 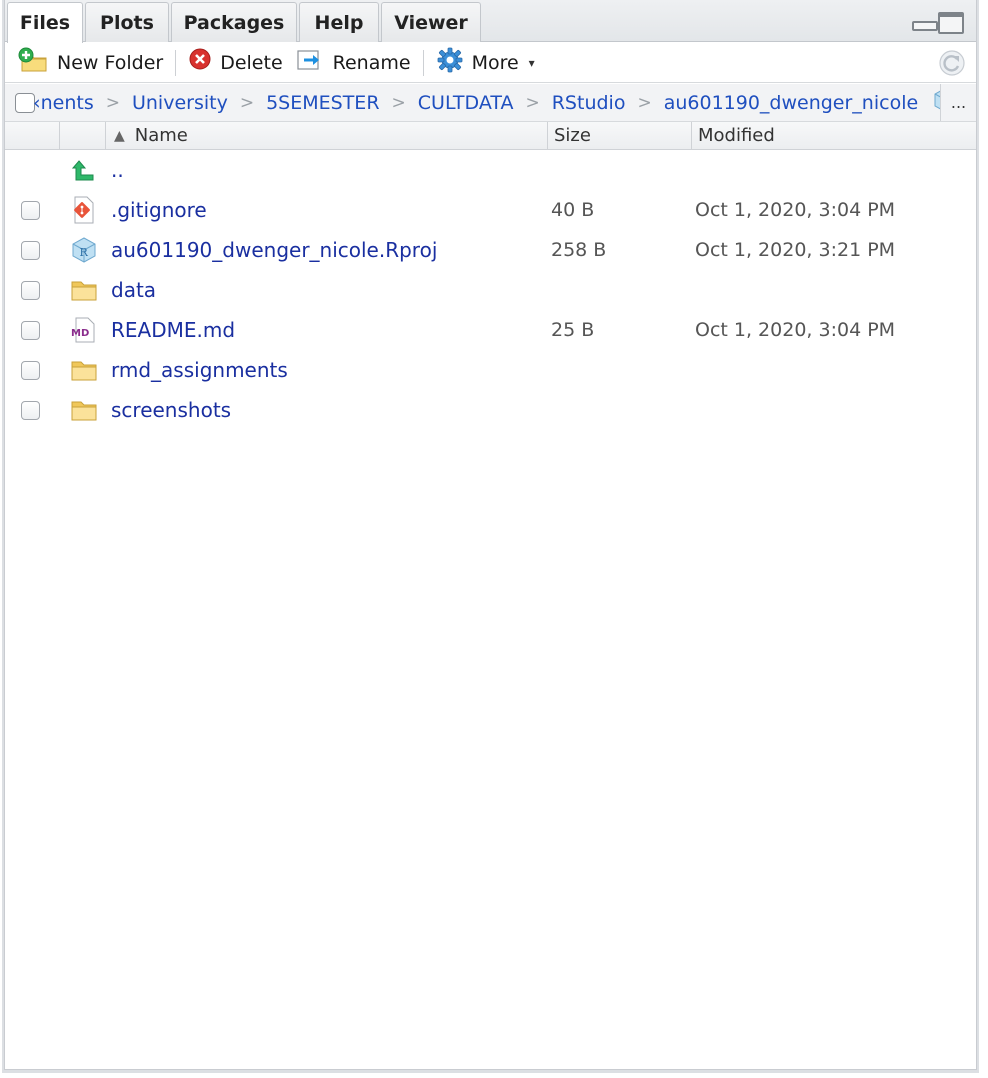 What do you see at coordinates (573, 330) in the screenshot?
I see `file-size: 25 B` at bounding box center [573, 330].